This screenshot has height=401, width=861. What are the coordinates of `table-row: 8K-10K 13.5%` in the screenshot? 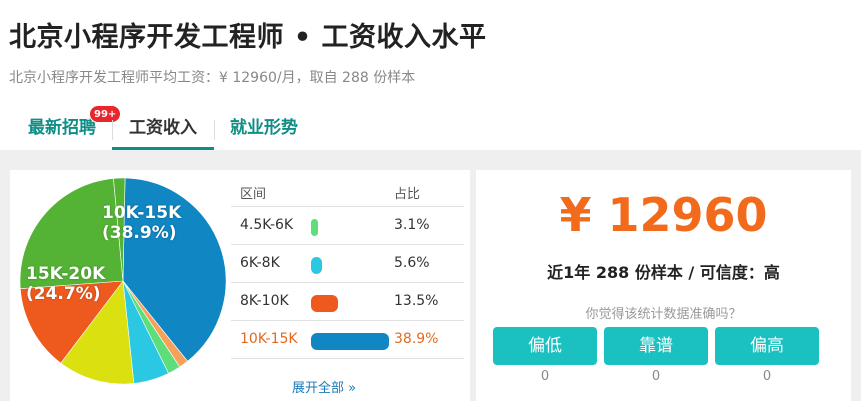 It's located at (347, 302).